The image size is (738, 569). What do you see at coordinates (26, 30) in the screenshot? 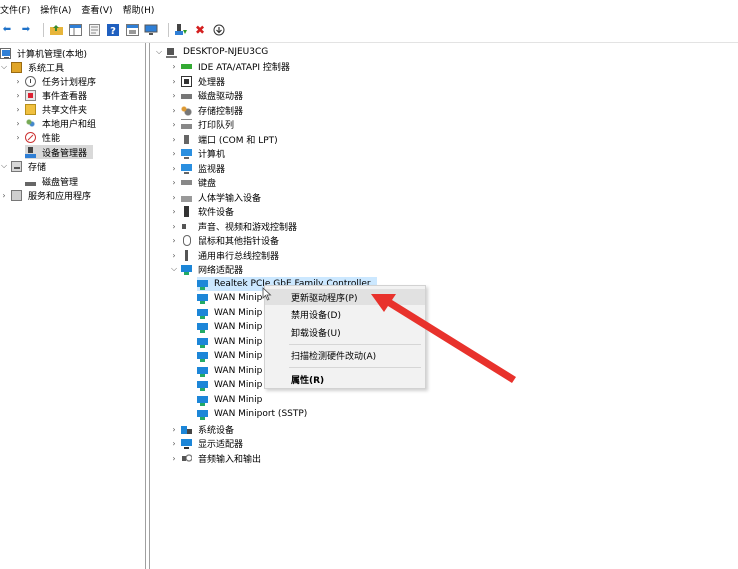
I see `forward-arrow-icon: ➡` at bounding box center [26, 30].